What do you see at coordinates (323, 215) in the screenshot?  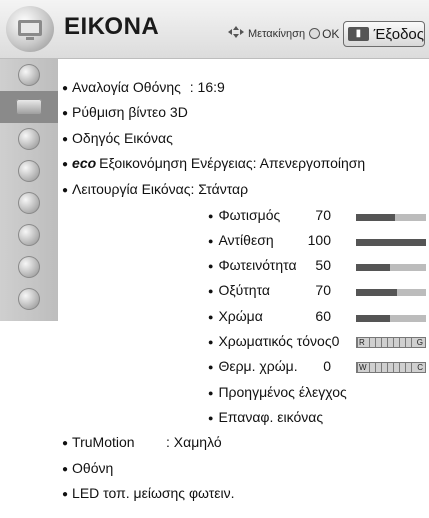 I see `backlight-value: 70` at bounding box center [323, 215].